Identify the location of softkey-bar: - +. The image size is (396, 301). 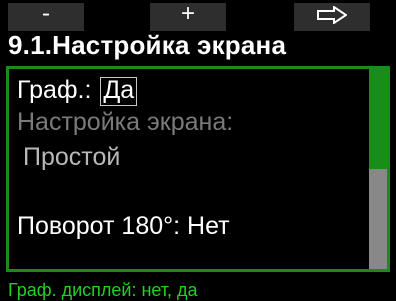
(198, 17).